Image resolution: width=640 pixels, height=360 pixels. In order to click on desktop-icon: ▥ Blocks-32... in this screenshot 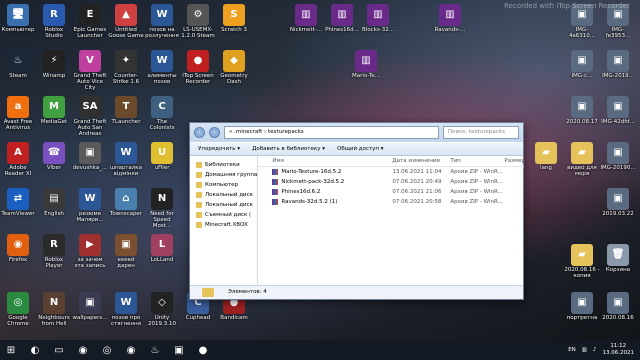, I will do `click(378, 18)`.